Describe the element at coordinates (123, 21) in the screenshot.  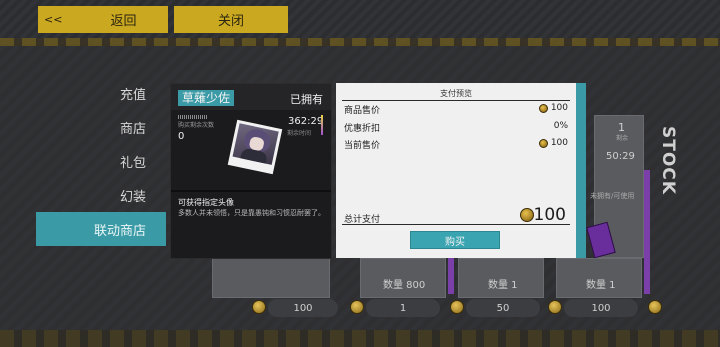
I see `back-label: 返回` at that location.